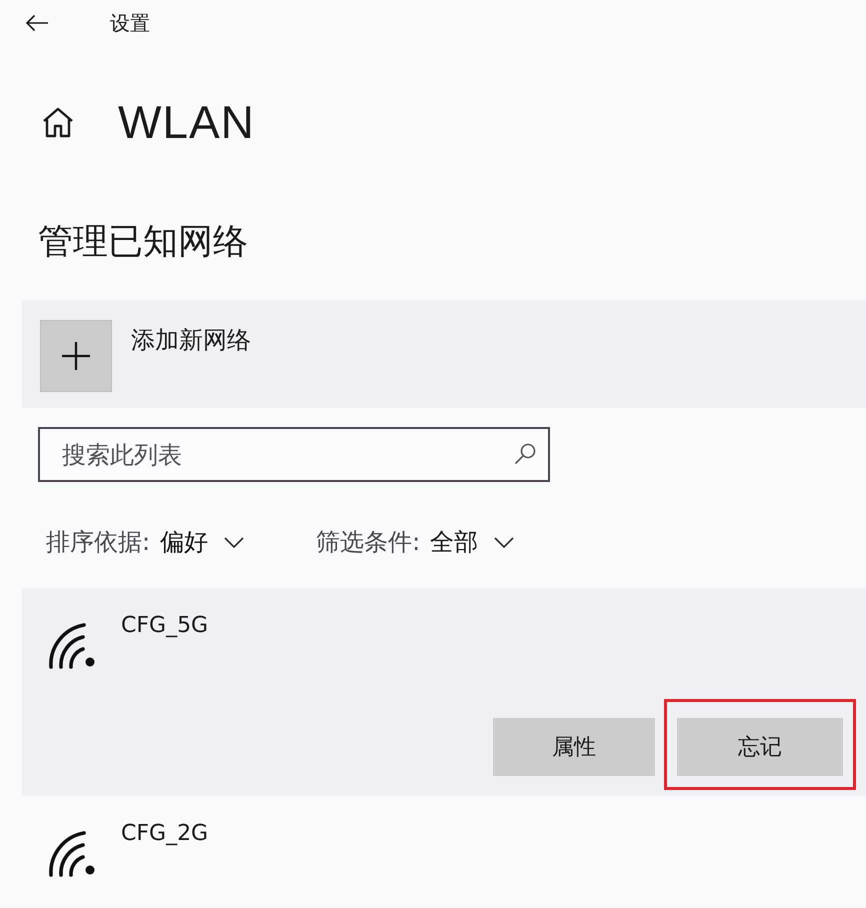 The width and height of the screenshot is (866, 908). Describe the element at coordinates (415, 542) in the screenshot. I see `filter-dropdown: 筛选条件: 全部` at that location.